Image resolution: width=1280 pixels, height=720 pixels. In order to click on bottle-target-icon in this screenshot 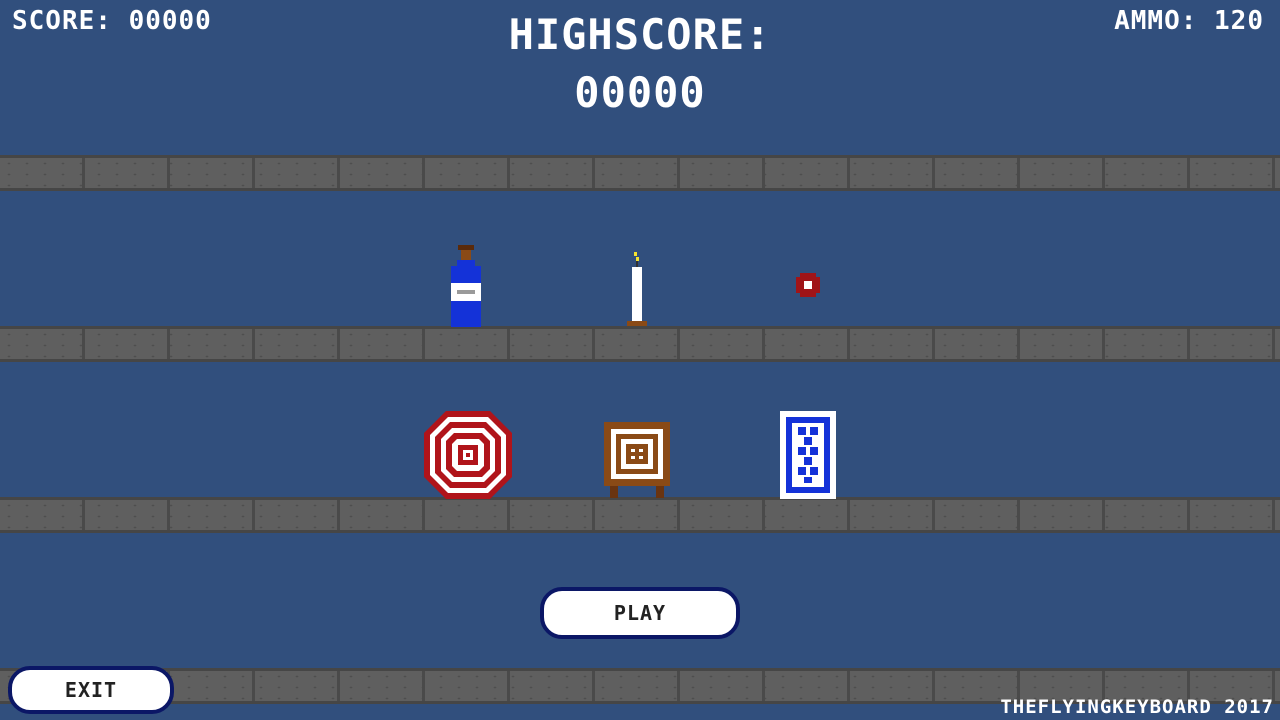, I will do `click(466, 286)`.